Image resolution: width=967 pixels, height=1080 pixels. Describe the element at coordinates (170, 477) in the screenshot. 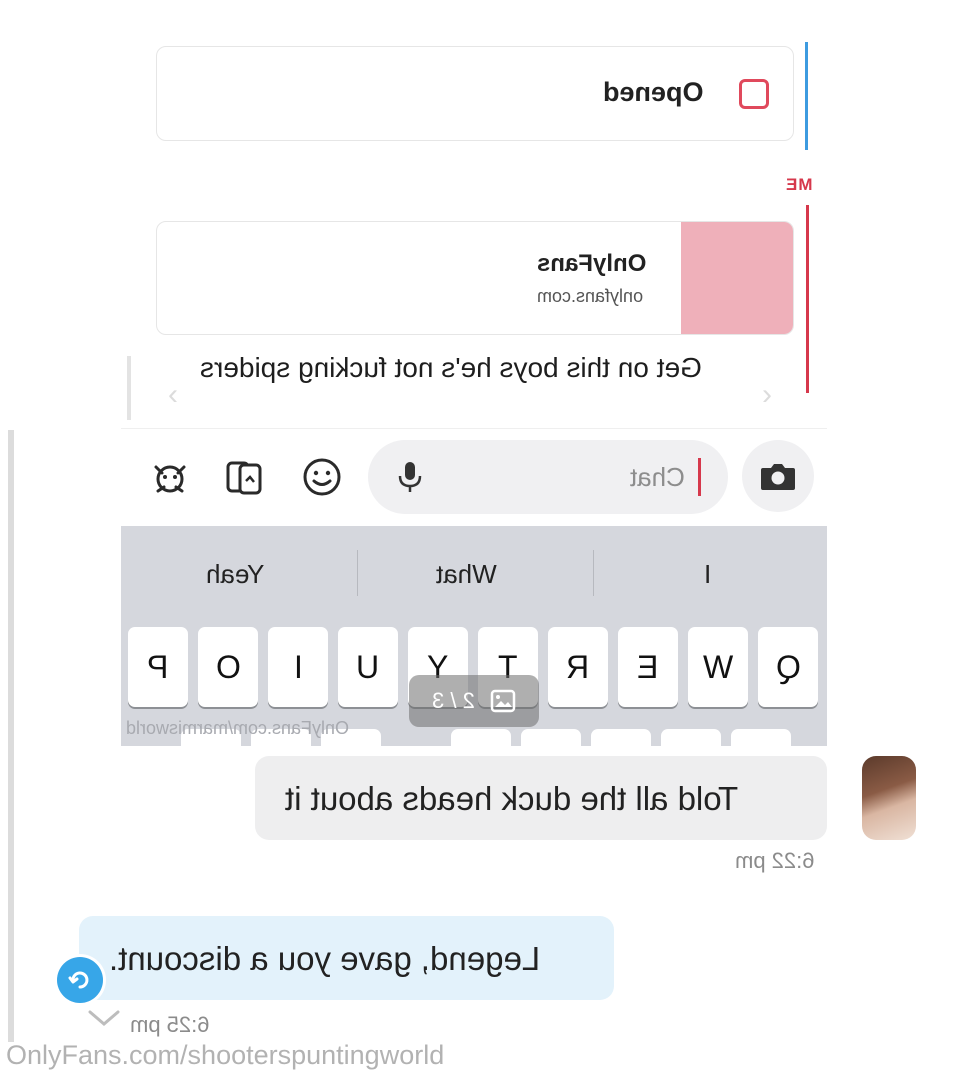

I see `bitmoji-icon` at that location.